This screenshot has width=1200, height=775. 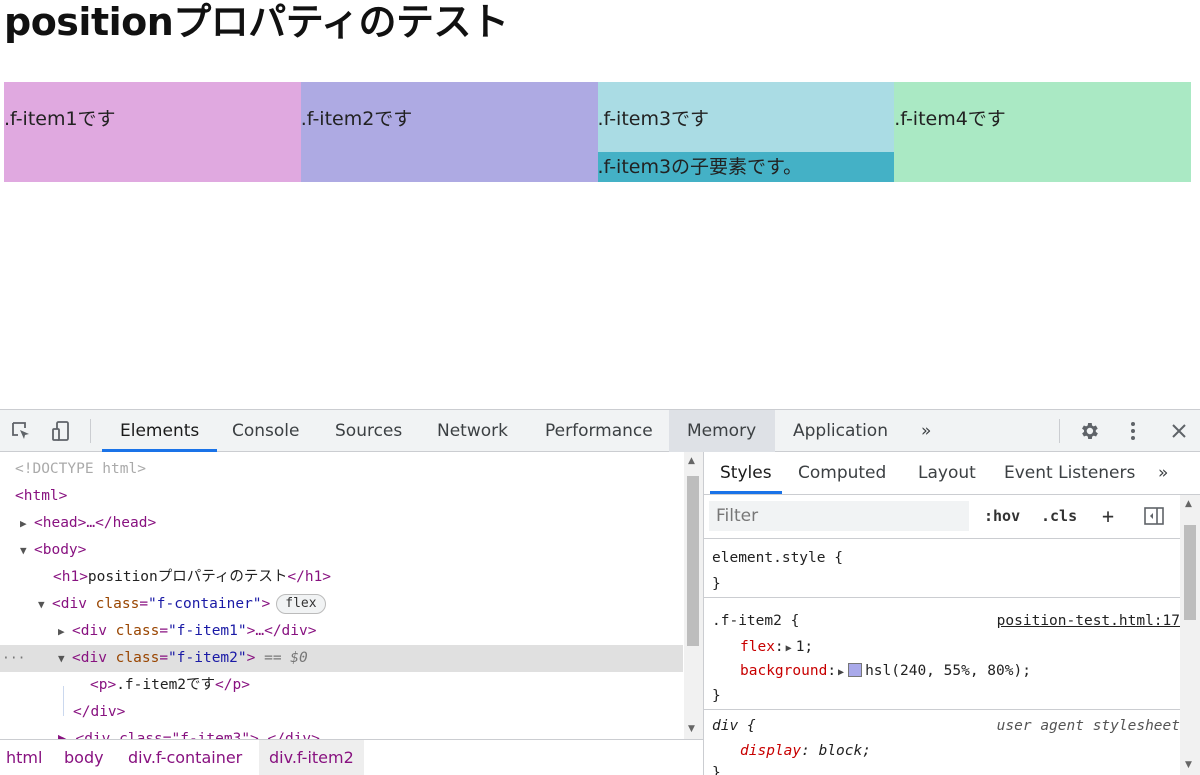 I want to click on collapsed-end: >…</div>, so click(x=281, y=631).